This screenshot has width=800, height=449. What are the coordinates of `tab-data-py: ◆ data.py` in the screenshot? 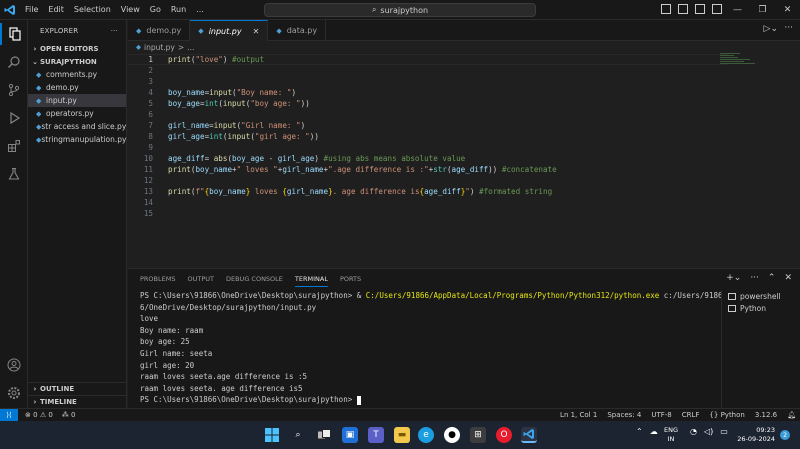 It's located at (297, 30).